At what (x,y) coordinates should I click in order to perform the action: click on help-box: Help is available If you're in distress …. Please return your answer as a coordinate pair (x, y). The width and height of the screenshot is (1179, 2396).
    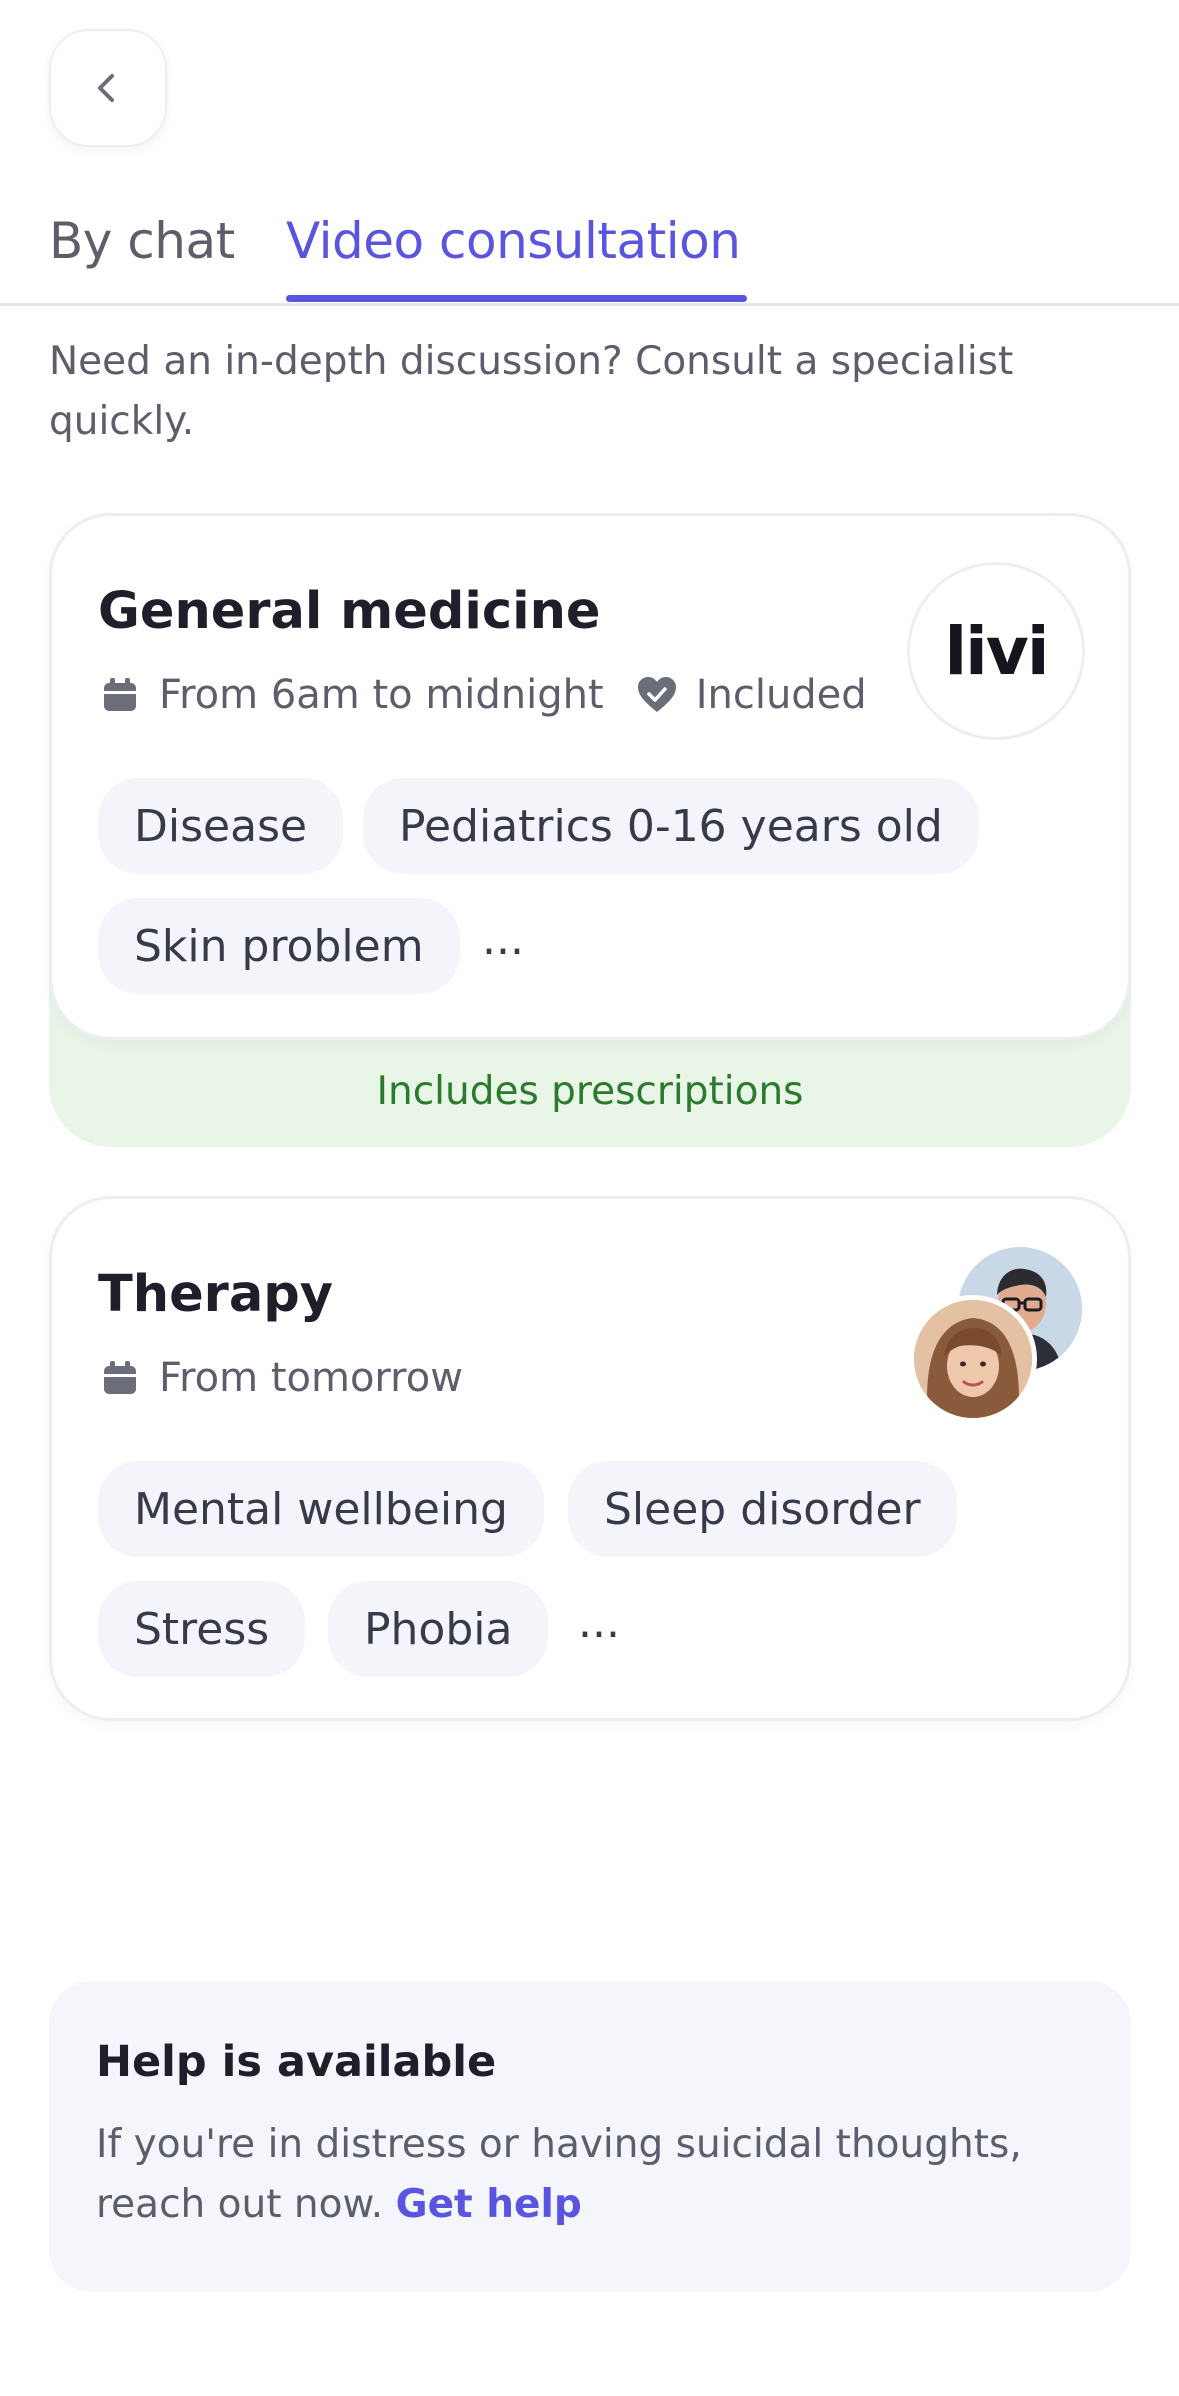
    Looking at the image, I should click on (590, 2136).